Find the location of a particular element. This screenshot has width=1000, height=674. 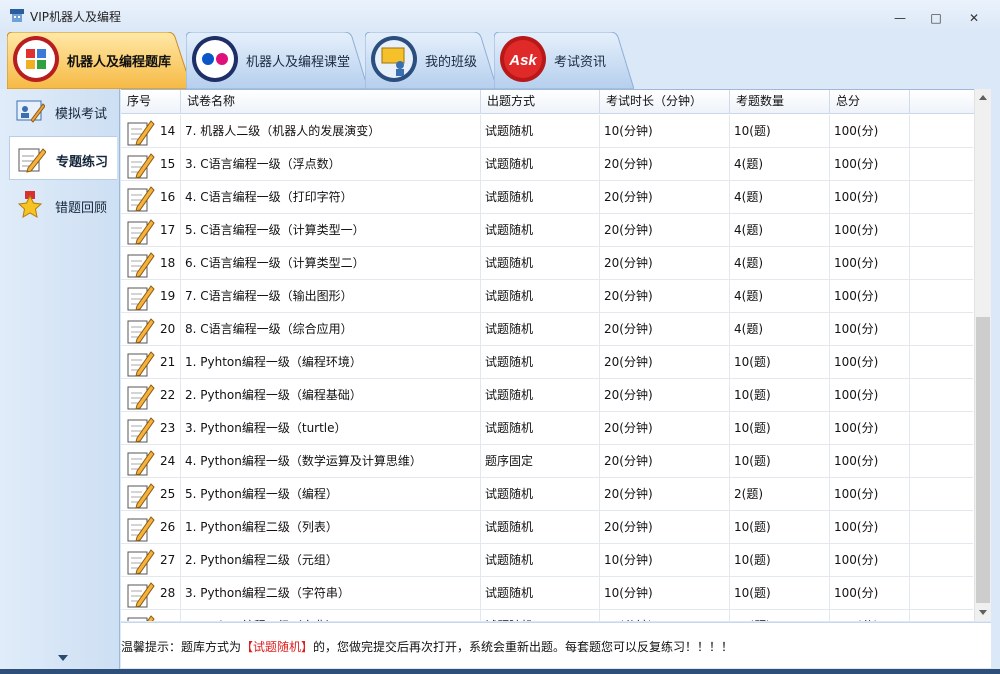

scroll-up-arrow-icon is located at coordinates (983, 97).